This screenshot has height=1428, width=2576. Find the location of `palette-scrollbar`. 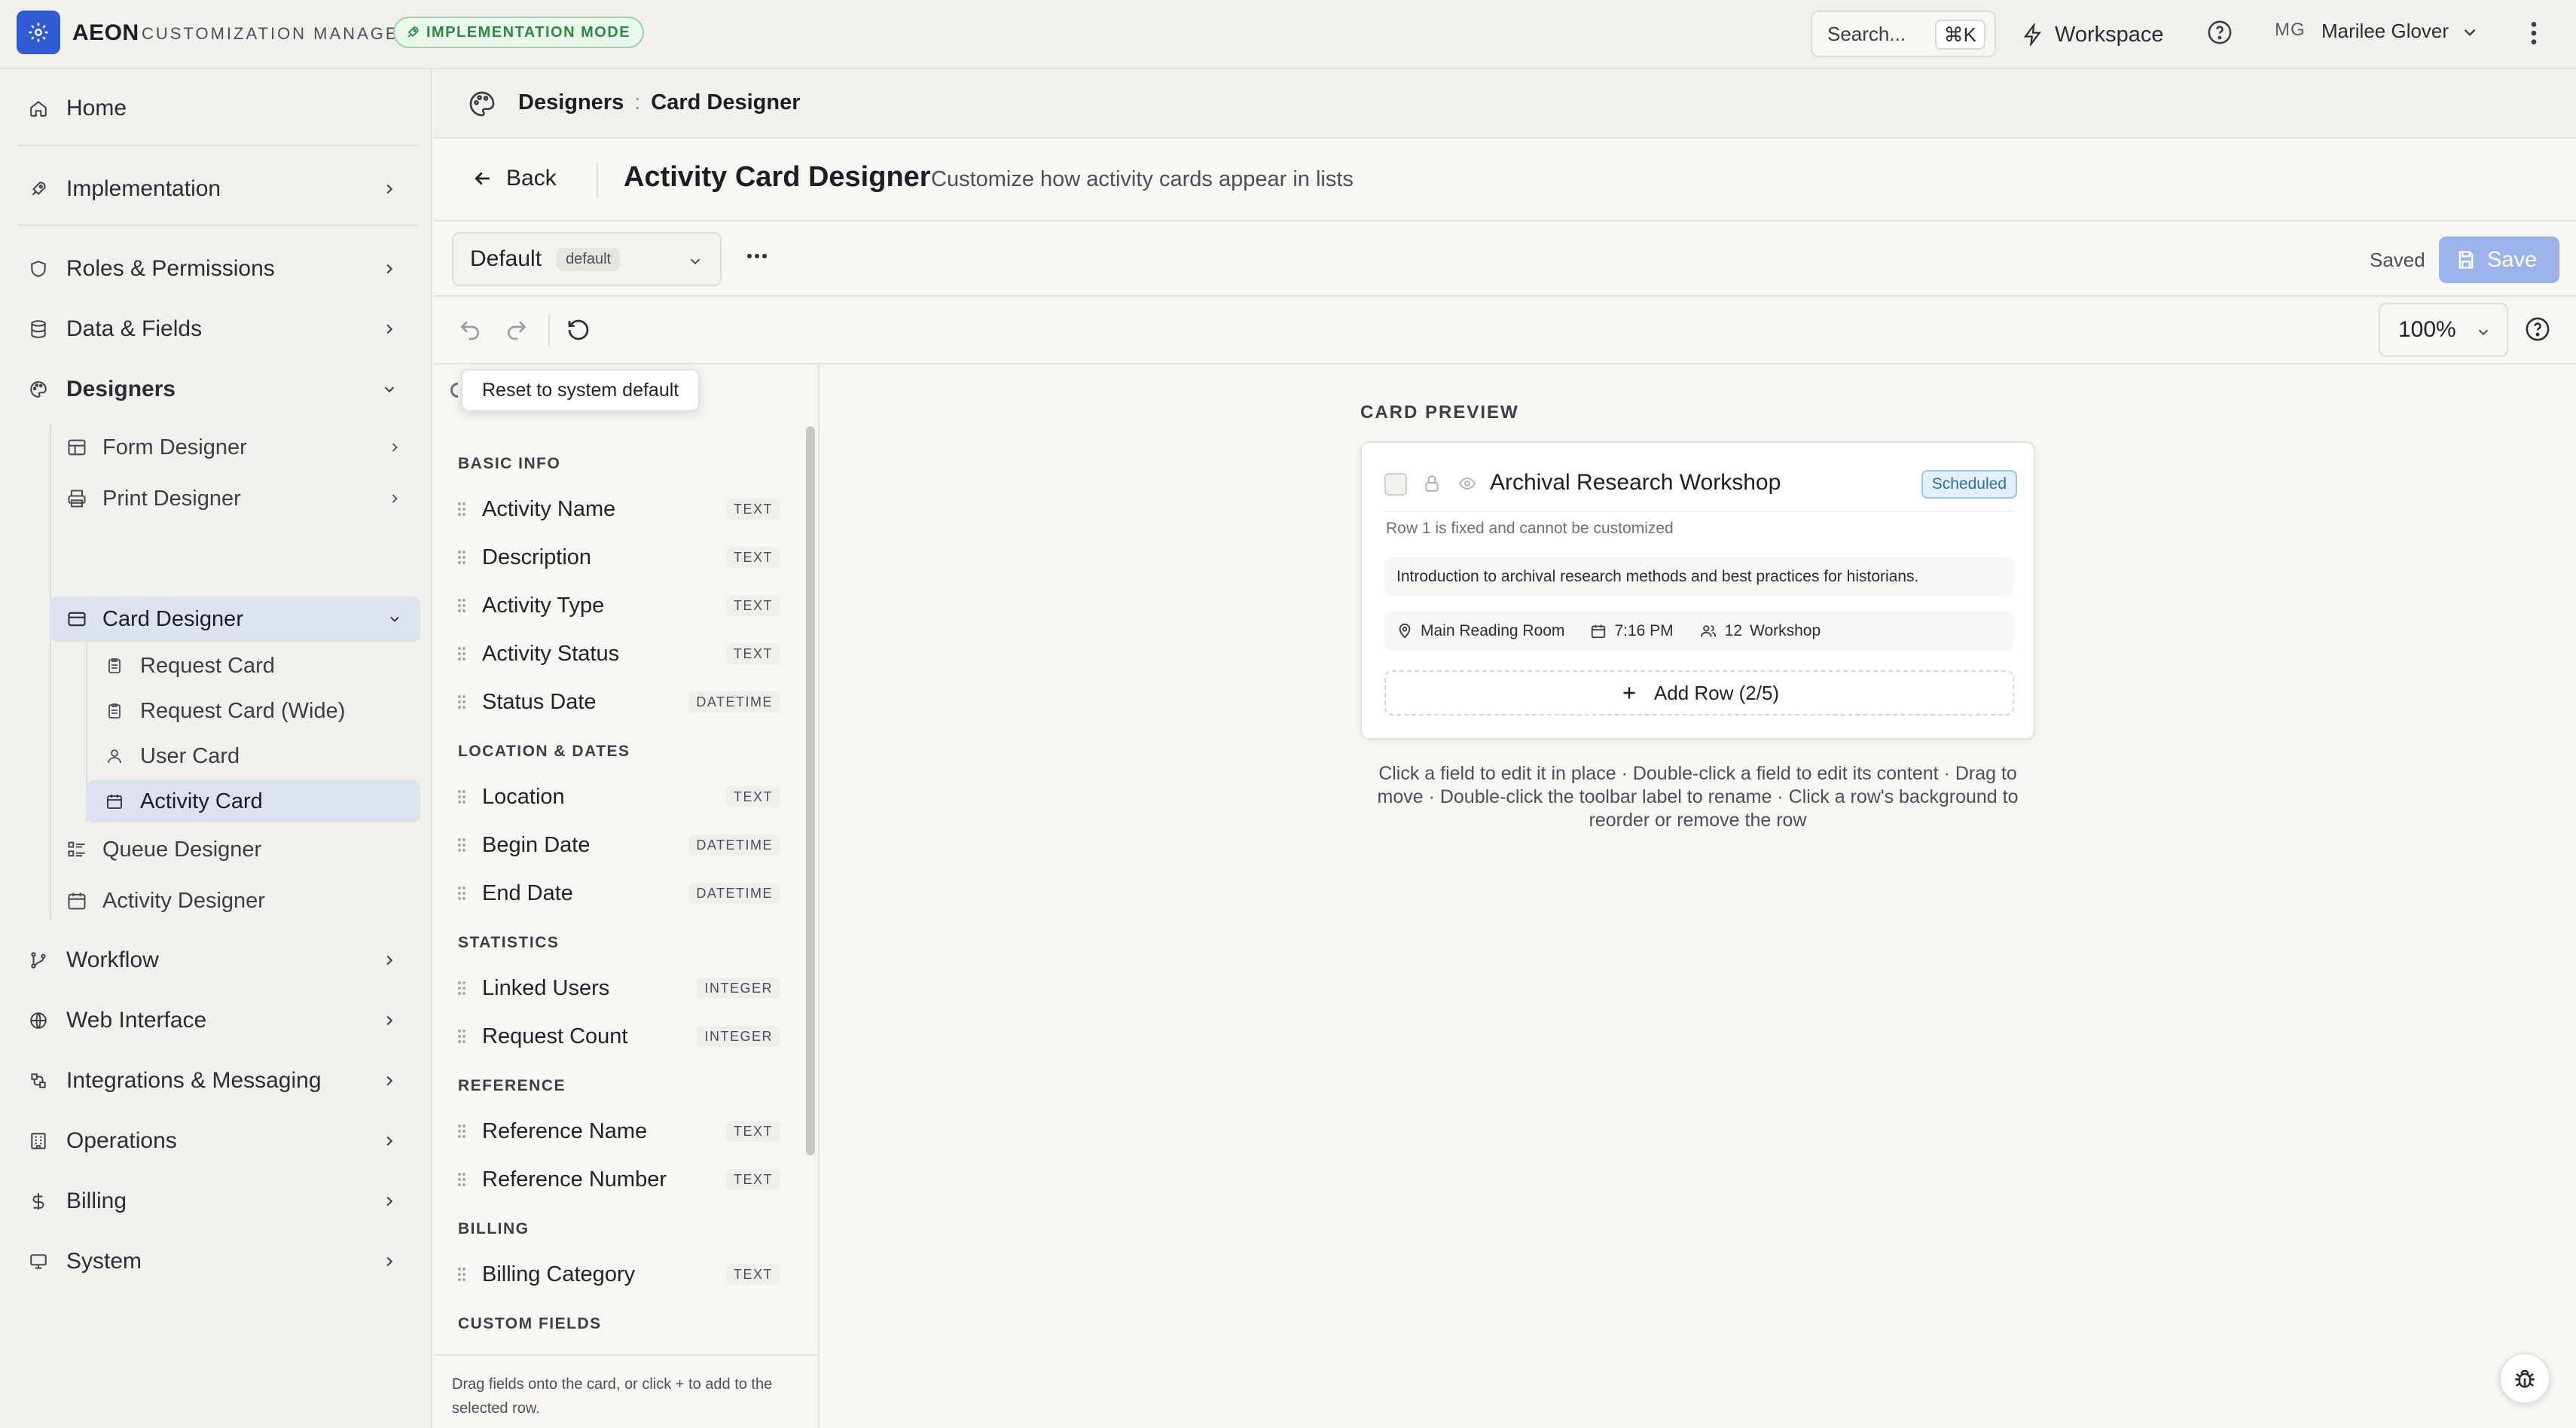

palette-scrollbar is located at coordinates (811, 790).